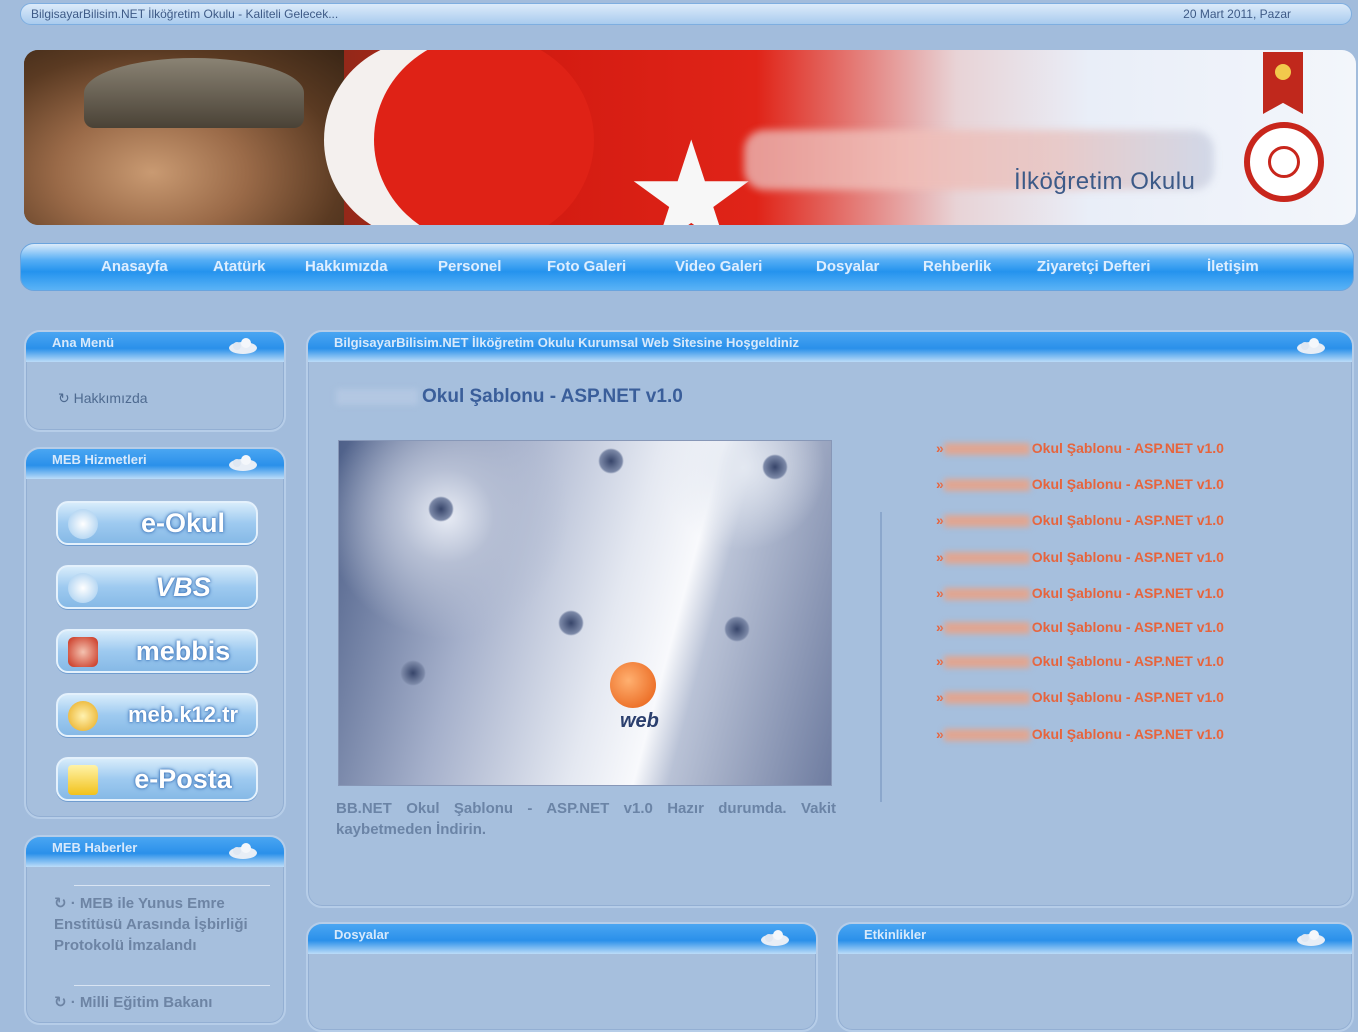 This screenshot has width=1358, height=1032. I want to click on eokul-button: e-Okul, so click(157, 523).